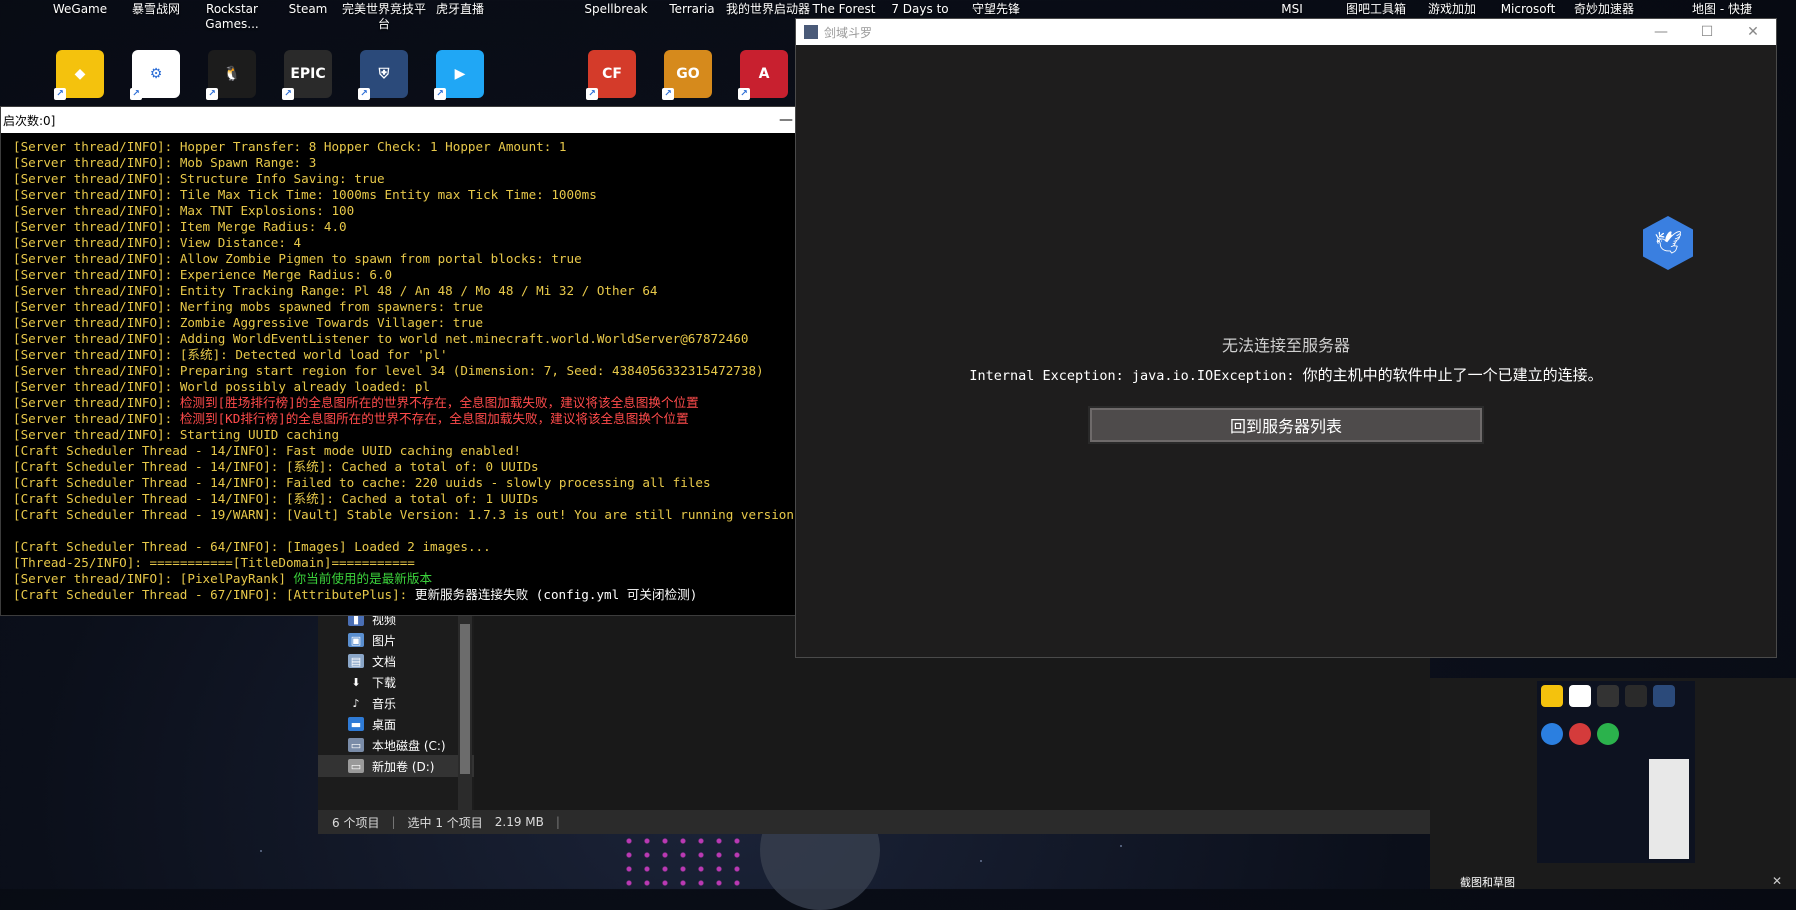 The width and height of the screenshot is (1796, 910). Describe the element at coordinates (1722, 9) in the screenshot. I see `desktop-label: 地图 - 快捷` at that location.